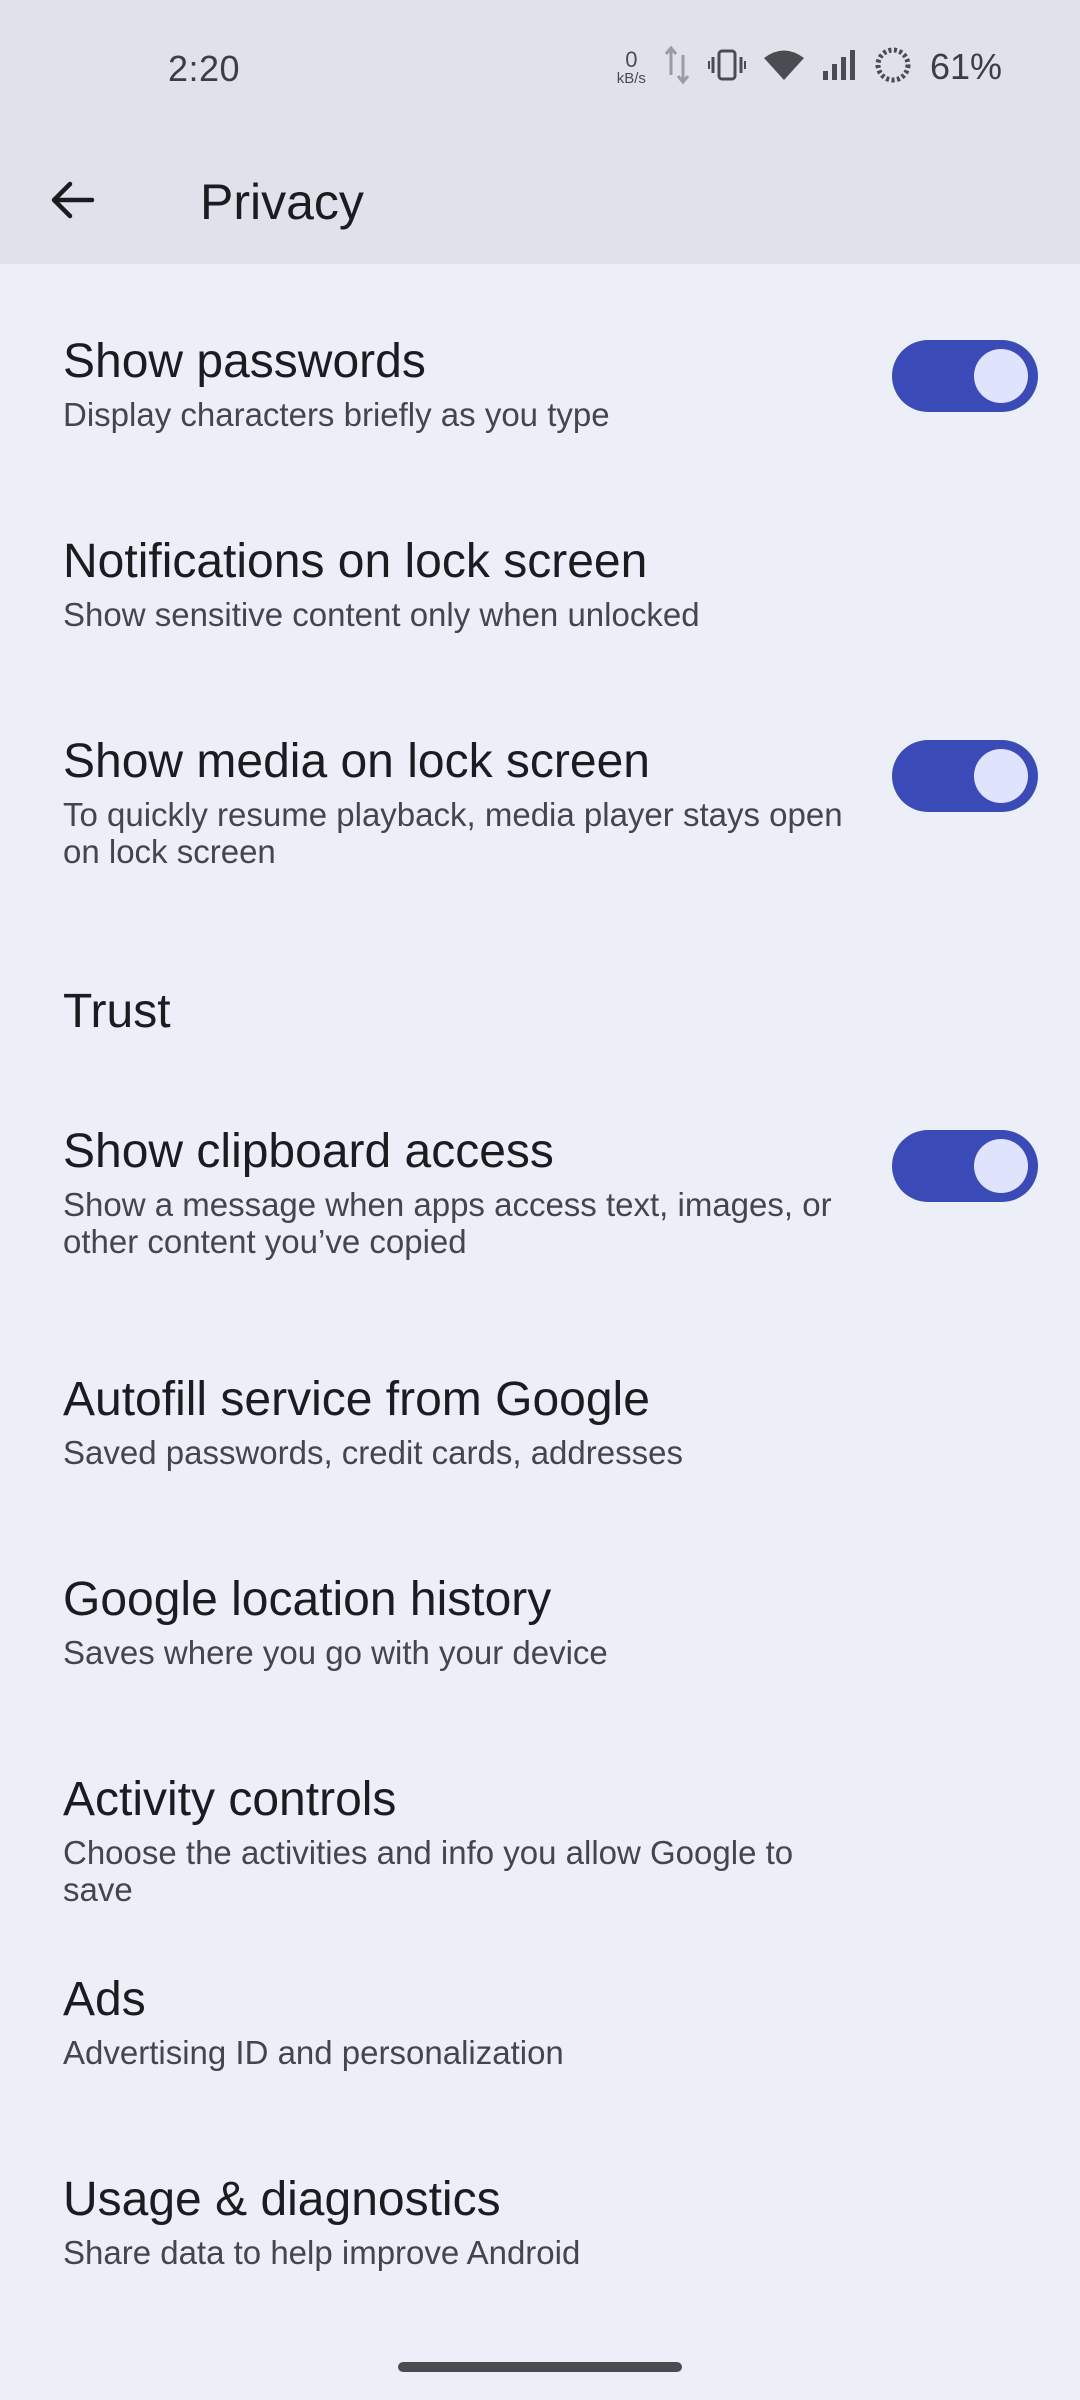 The image size is (1080, 2400). I want to click on status-bar: 2:20 0 kB/s 61%, so click(540, 69).